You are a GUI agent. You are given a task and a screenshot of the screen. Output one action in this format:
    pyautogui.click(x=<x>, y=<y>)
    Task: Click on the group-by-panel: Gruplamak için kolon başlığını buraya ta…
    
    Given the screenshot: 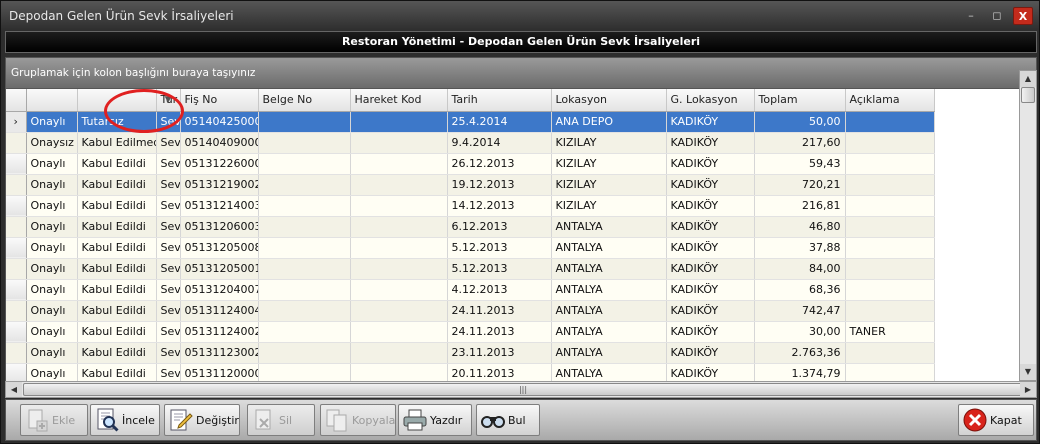 What is the action you would take?
    pyautogui.click(x=521, y=73)
    